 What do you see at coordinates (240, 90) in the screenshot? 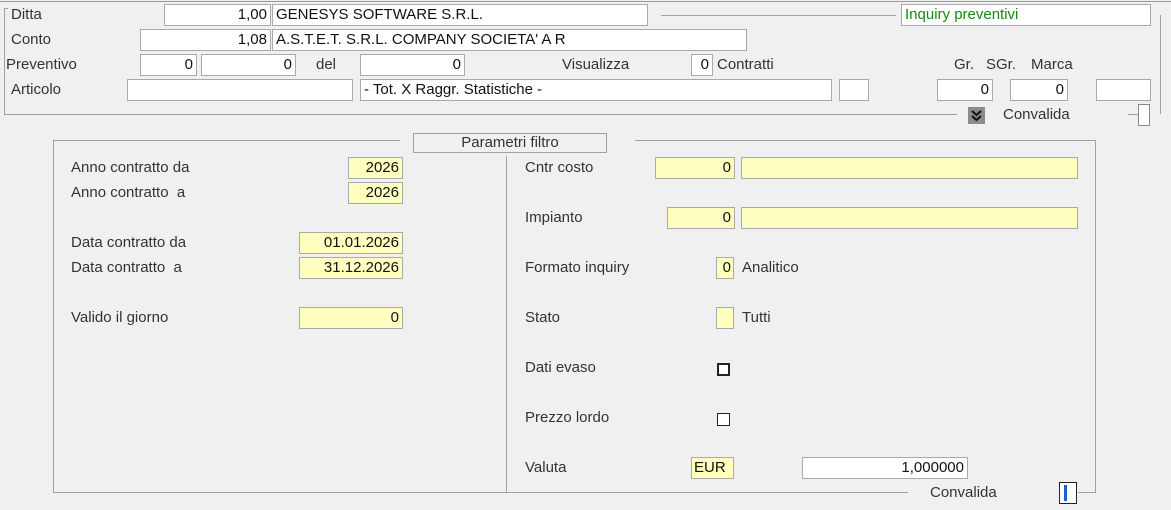
I see `articolo-code-field` at bounding box center [240, 90].